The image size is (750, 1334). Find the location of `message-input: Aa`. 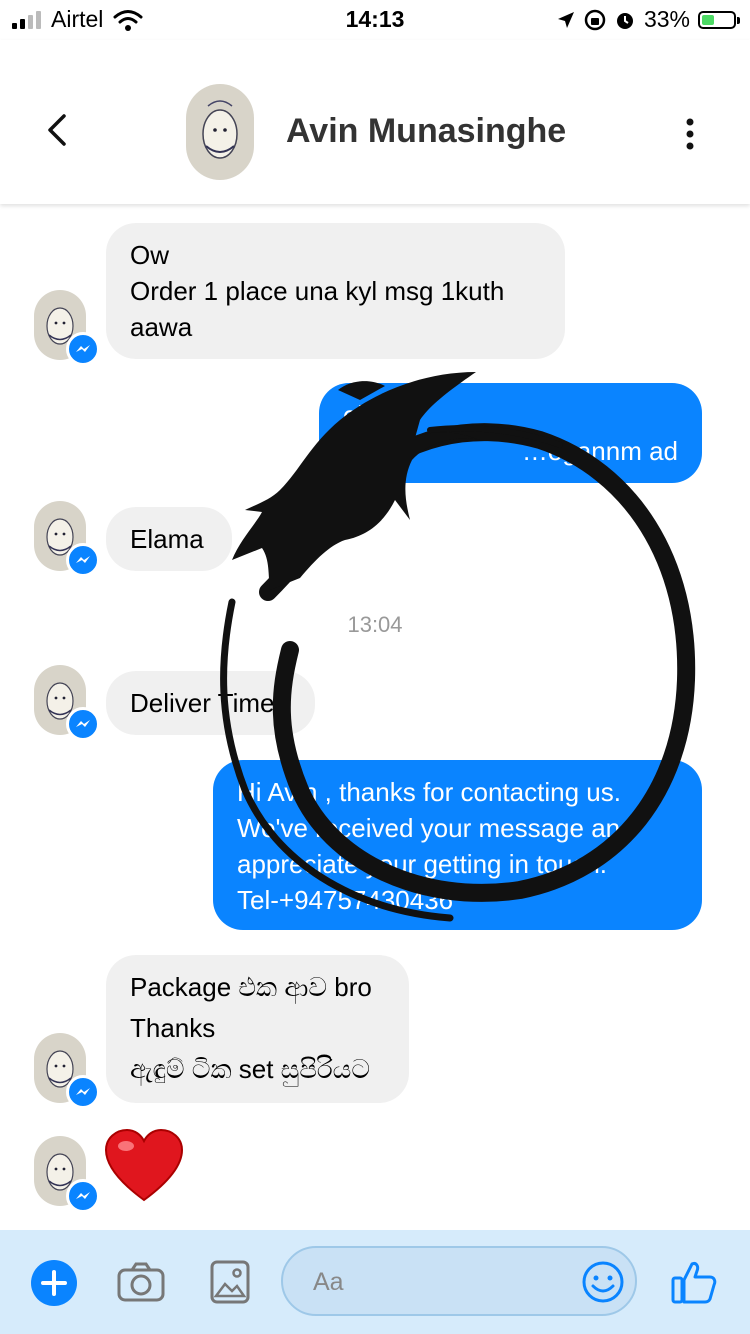

message-input: Aa is located at coordinates (459, 1281).